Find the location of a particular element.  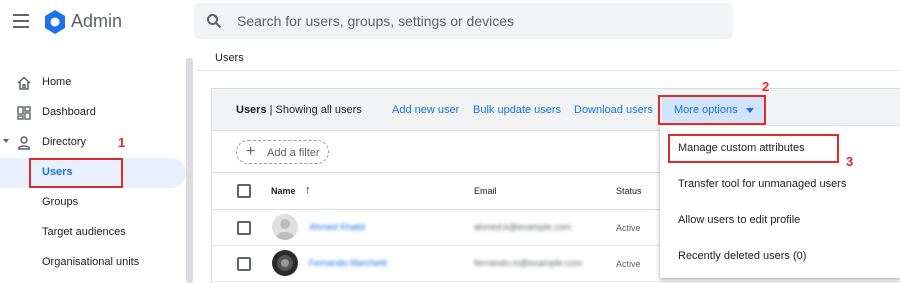

toolbar-title-rest: | Showing all users is located at coordinates (314, 110).